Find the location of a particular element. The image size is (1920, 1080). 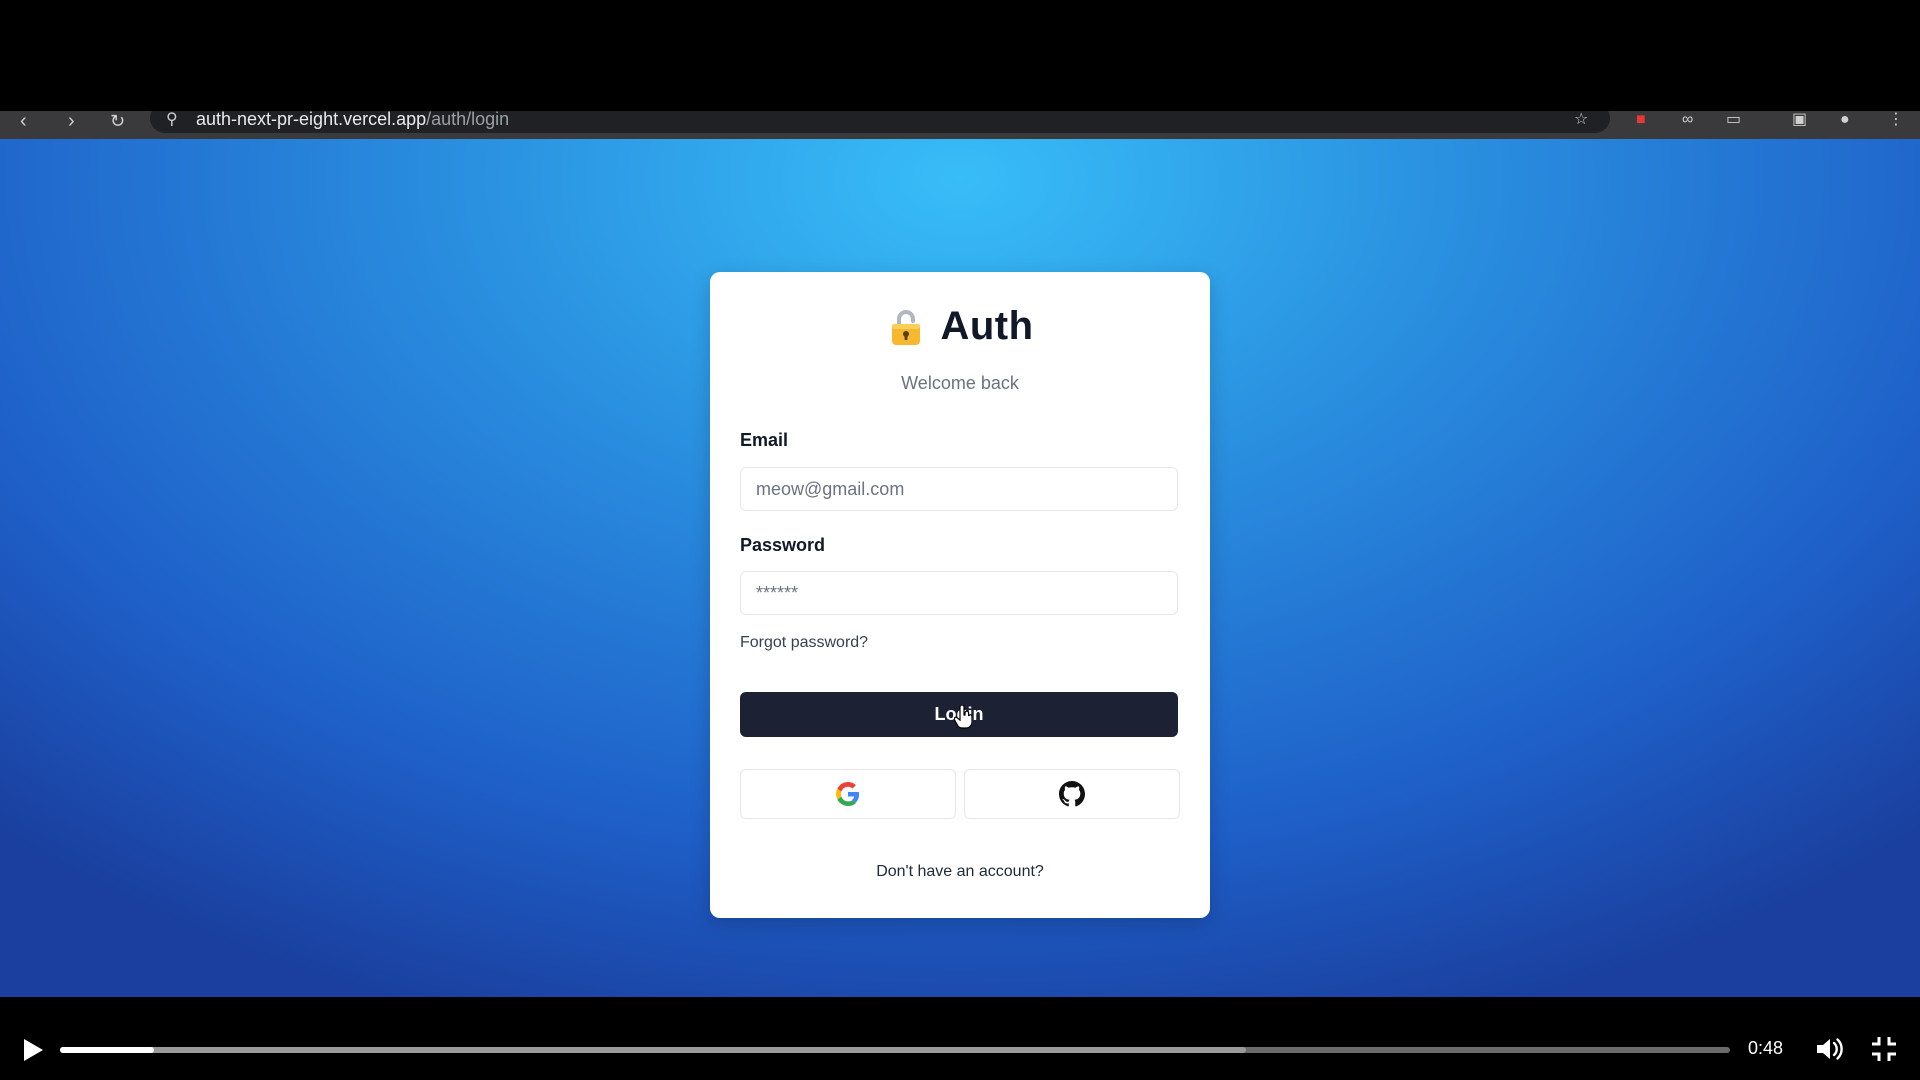

url-host: auth-next-pr-eight.vercel.app is located at coordinates (311, 120).